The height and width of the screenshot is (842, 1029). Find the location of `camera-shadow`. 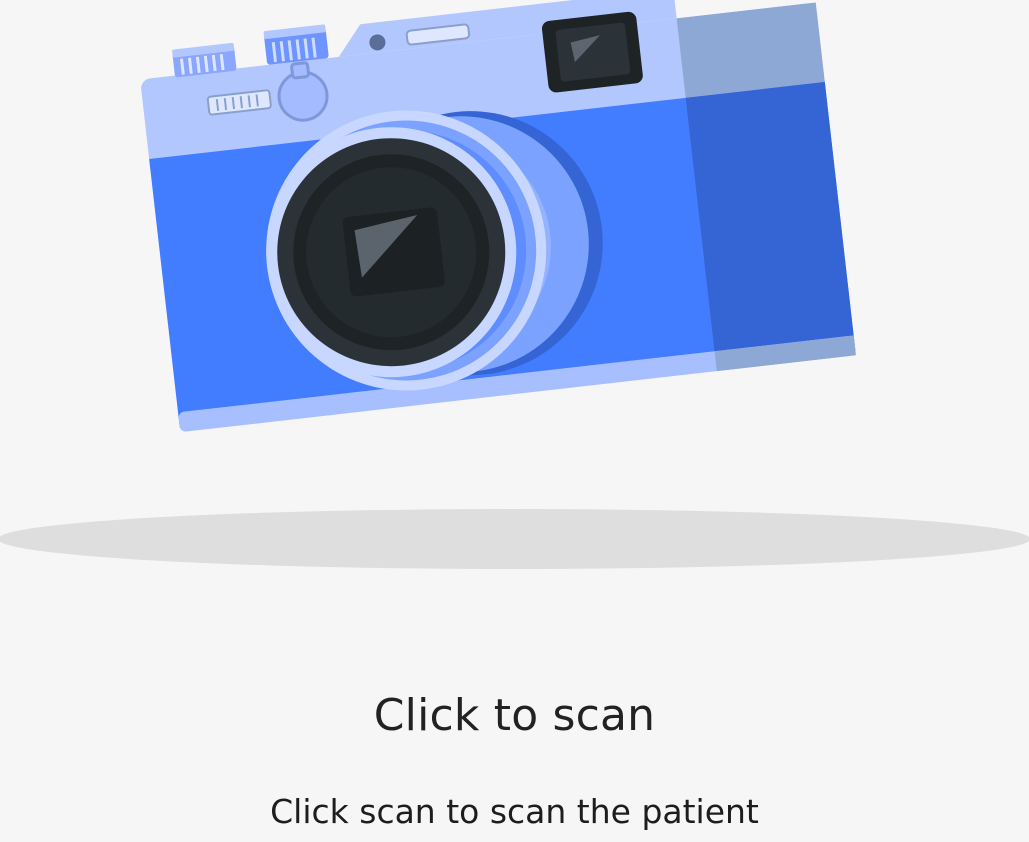

camera-shadow is located at coordinates (514, 539).